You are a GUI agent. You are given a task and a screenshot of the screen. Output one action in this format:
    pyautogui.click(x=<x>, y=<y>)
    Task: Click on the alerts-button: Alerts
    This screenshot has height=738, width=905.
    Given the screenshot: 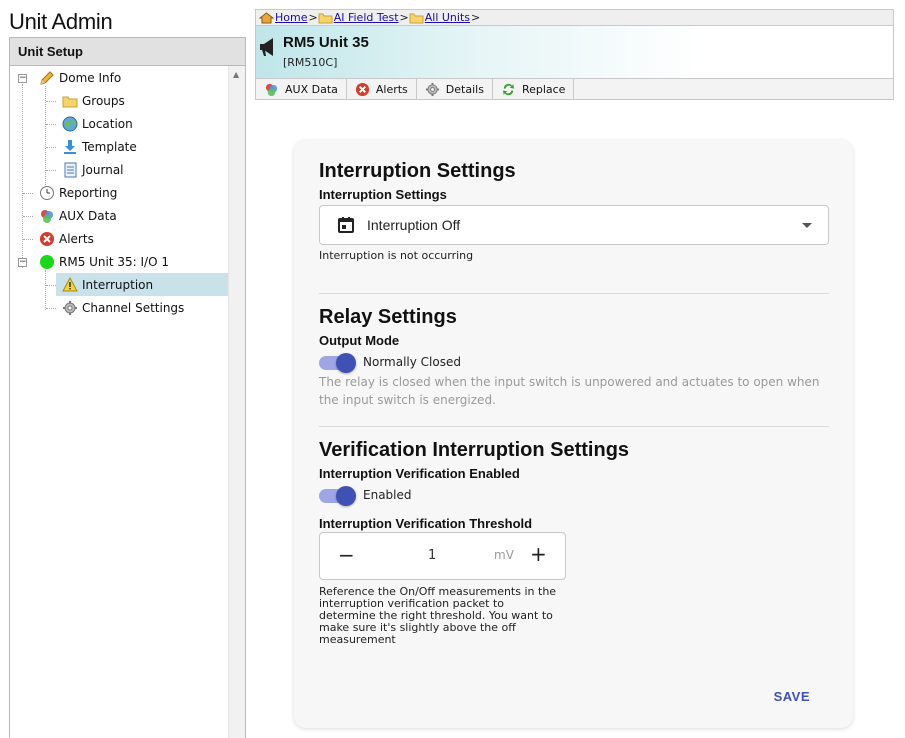 What is the action you would take?
    pyautogui.click(x=382, y=89)
    